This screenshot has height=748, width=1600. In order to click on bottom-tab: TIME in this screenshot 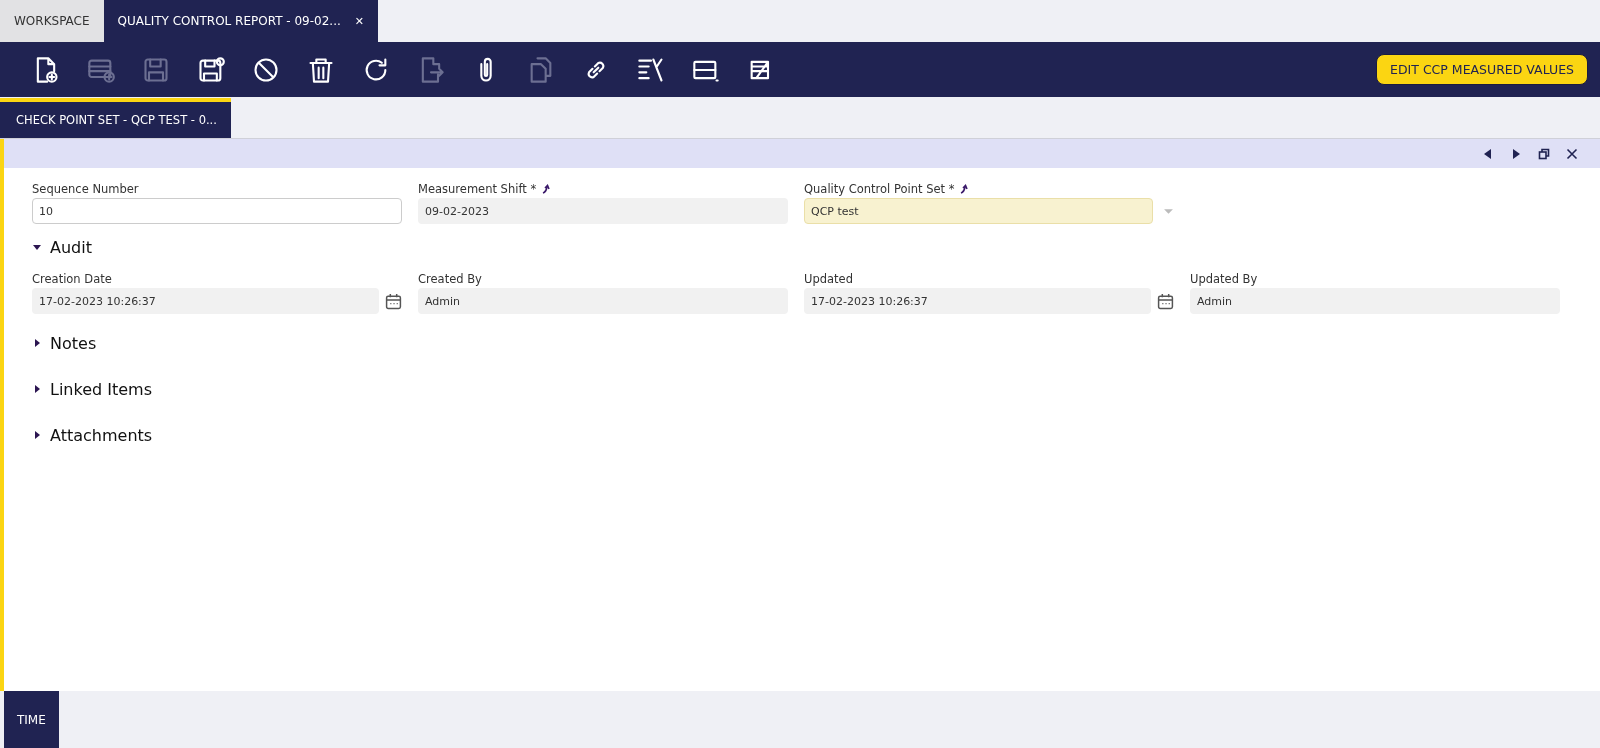, I will do `click(31, 719)`.